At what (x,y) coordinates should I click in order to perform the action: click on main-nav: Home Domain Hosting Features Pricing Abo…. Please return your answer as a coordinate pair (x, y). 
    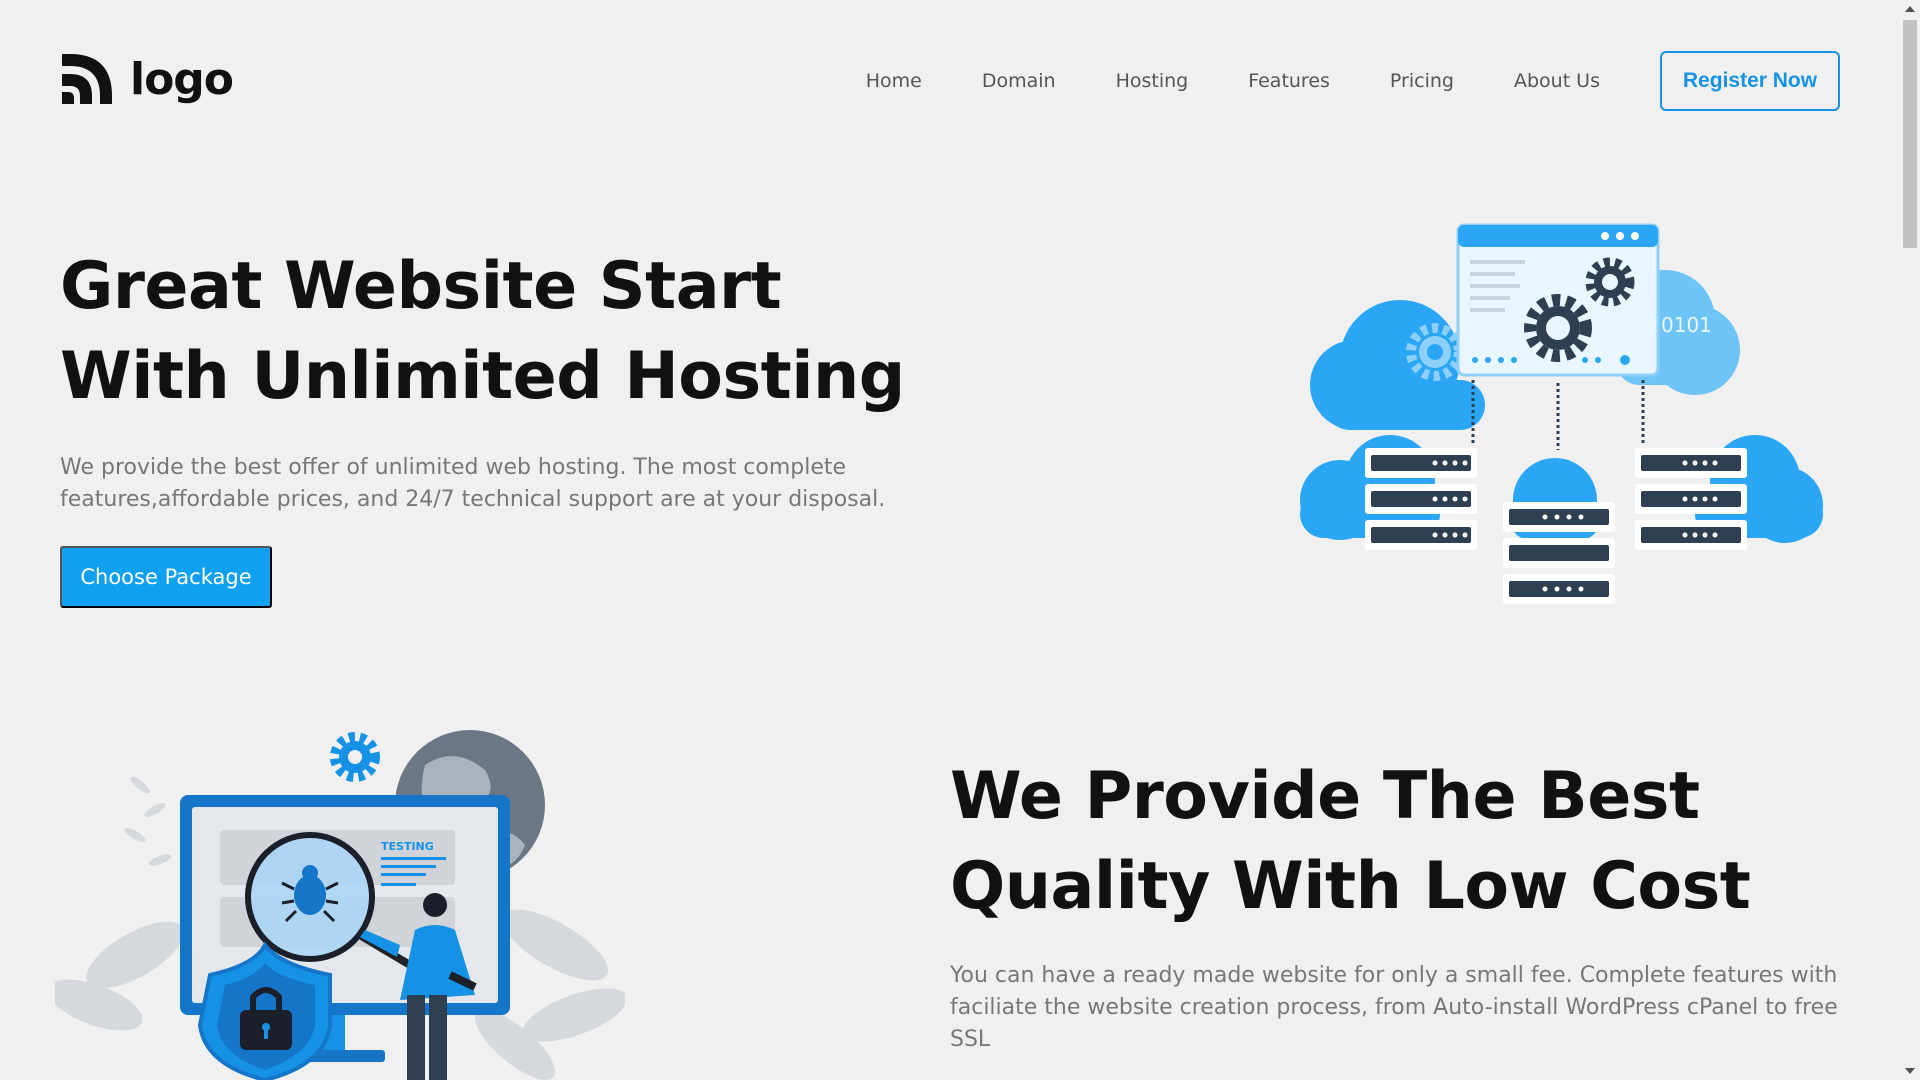
    Looking at the image, I should click on (1353, 81).